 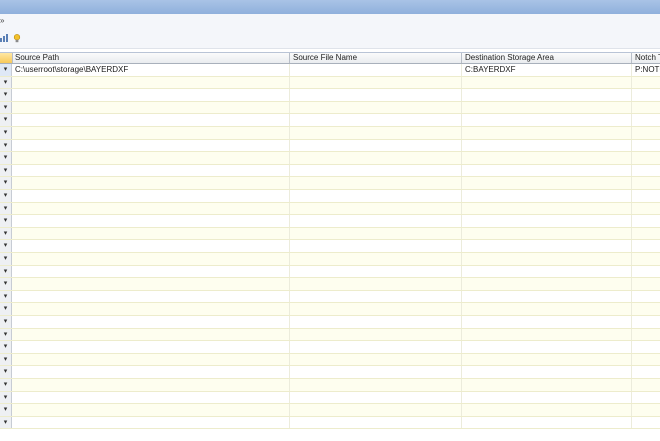 I want to click on lightbulb-icon, so click(x=17, y=39).